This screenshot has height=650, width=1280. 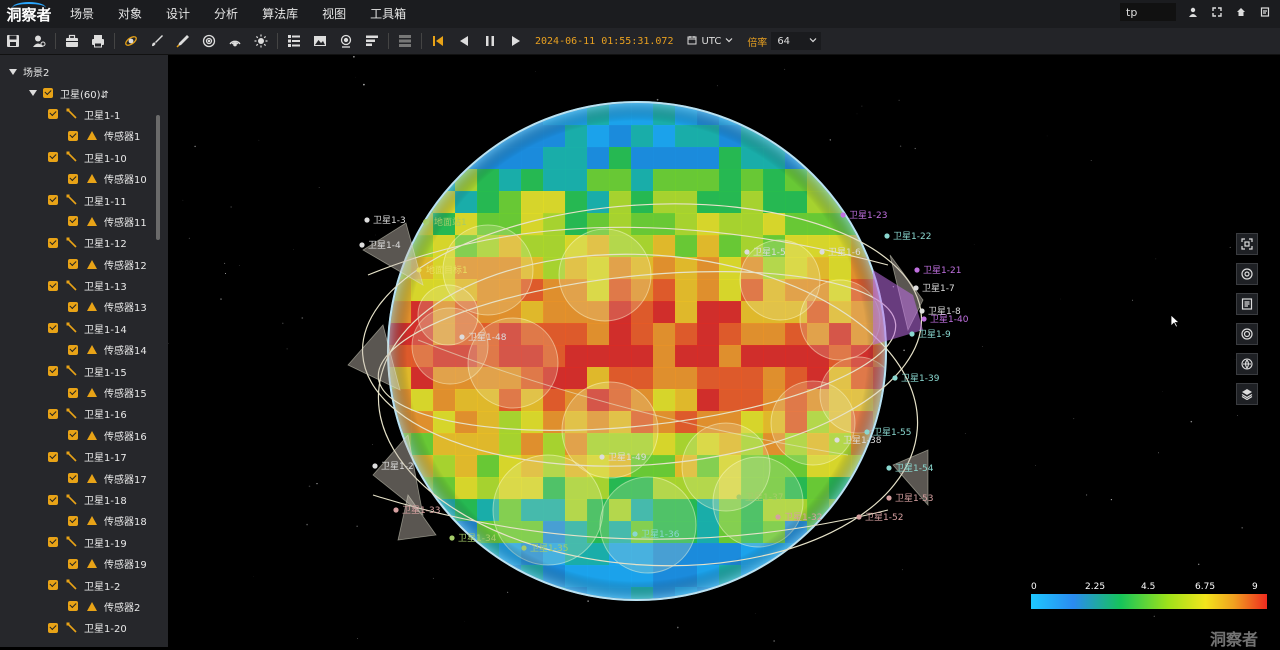 What do you see at coordinates (84, 285) in the screenshot?
I see `tree-item-satellite: 卫星1-13` at bounding box center [84, 285].